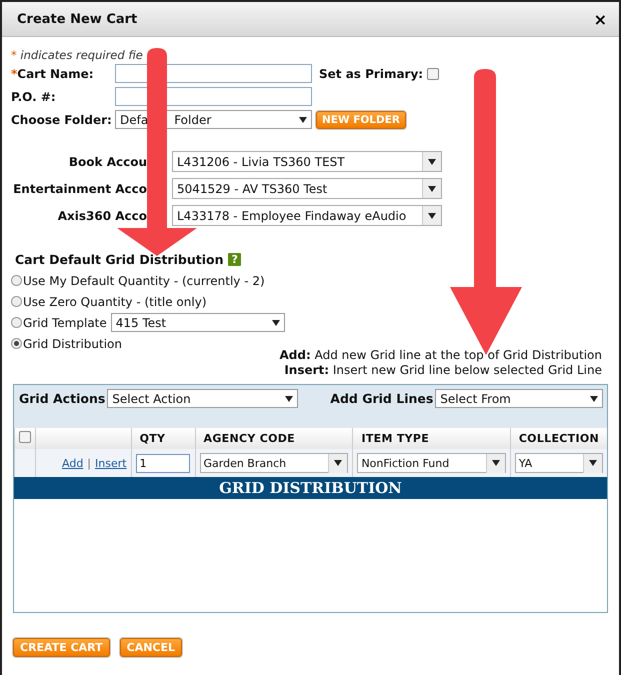 Image resolution: width=621 pixels, height=675 pixels. I want to click on field-label: Set as Primary:, so click(371, 73).